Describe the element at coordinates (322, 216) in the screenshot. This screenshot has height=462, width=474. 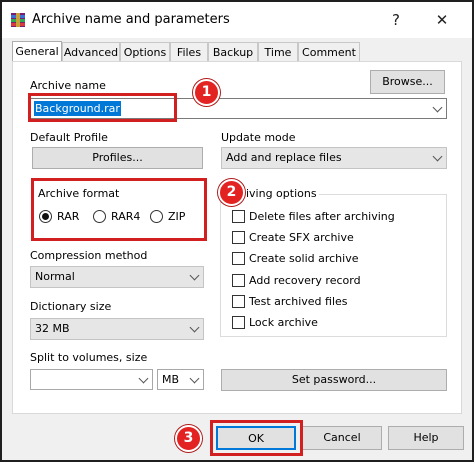
I see `delete-files-label: Delete files after archiving` at that location.